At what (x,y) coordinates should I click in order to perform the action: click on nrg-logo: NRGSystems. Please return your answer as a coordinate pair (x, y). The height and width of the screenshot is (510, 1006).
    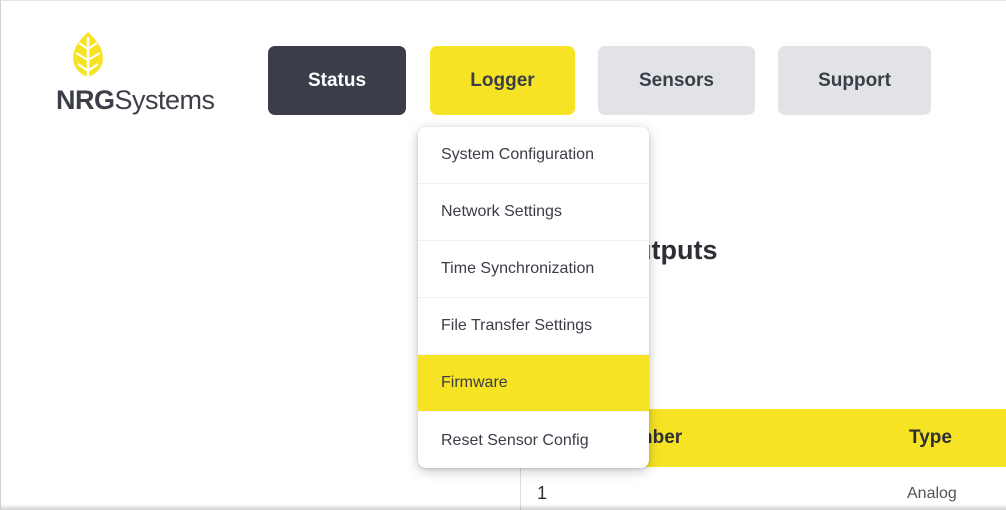
    Looking at the image, I should click on (136, 73).